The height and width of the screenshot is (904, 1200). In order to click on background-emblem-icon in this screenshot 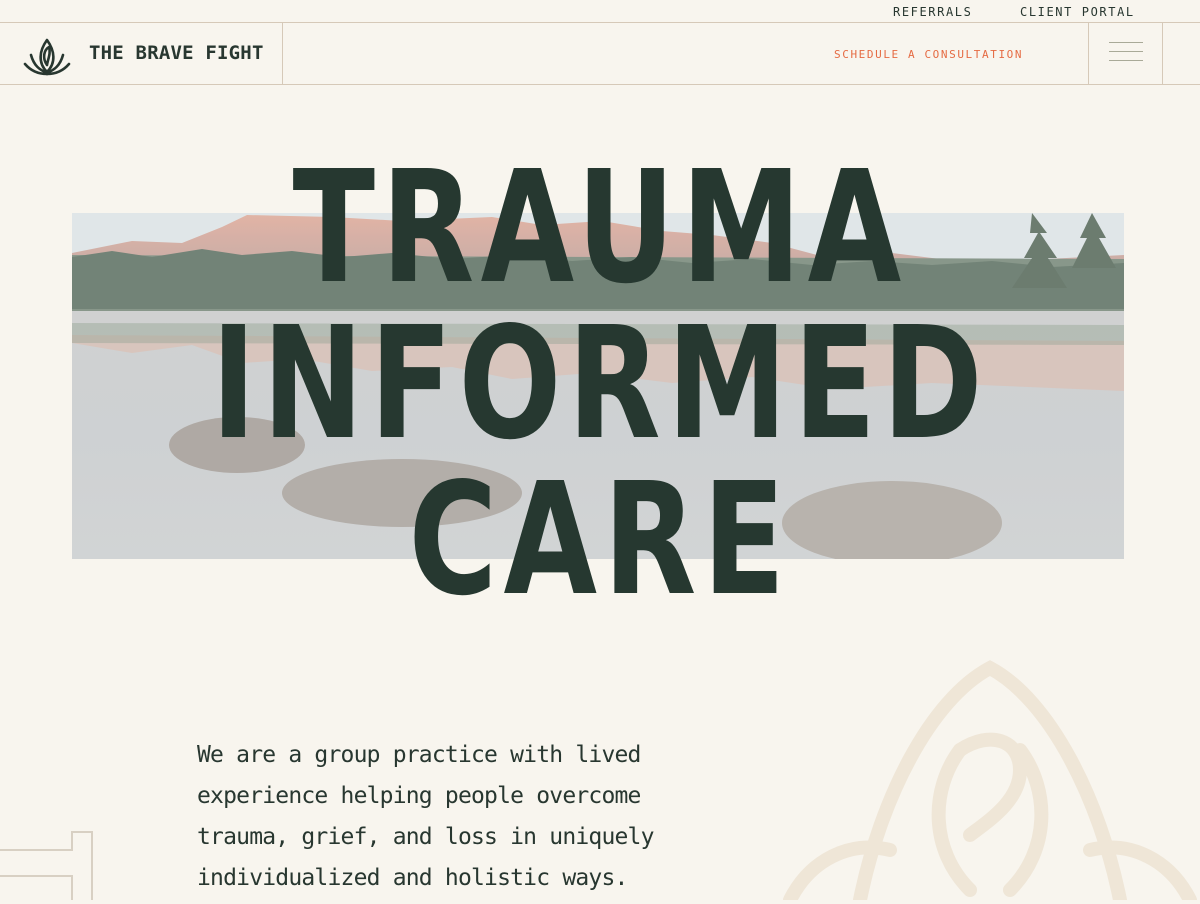, I will do `click(990, 782)`.